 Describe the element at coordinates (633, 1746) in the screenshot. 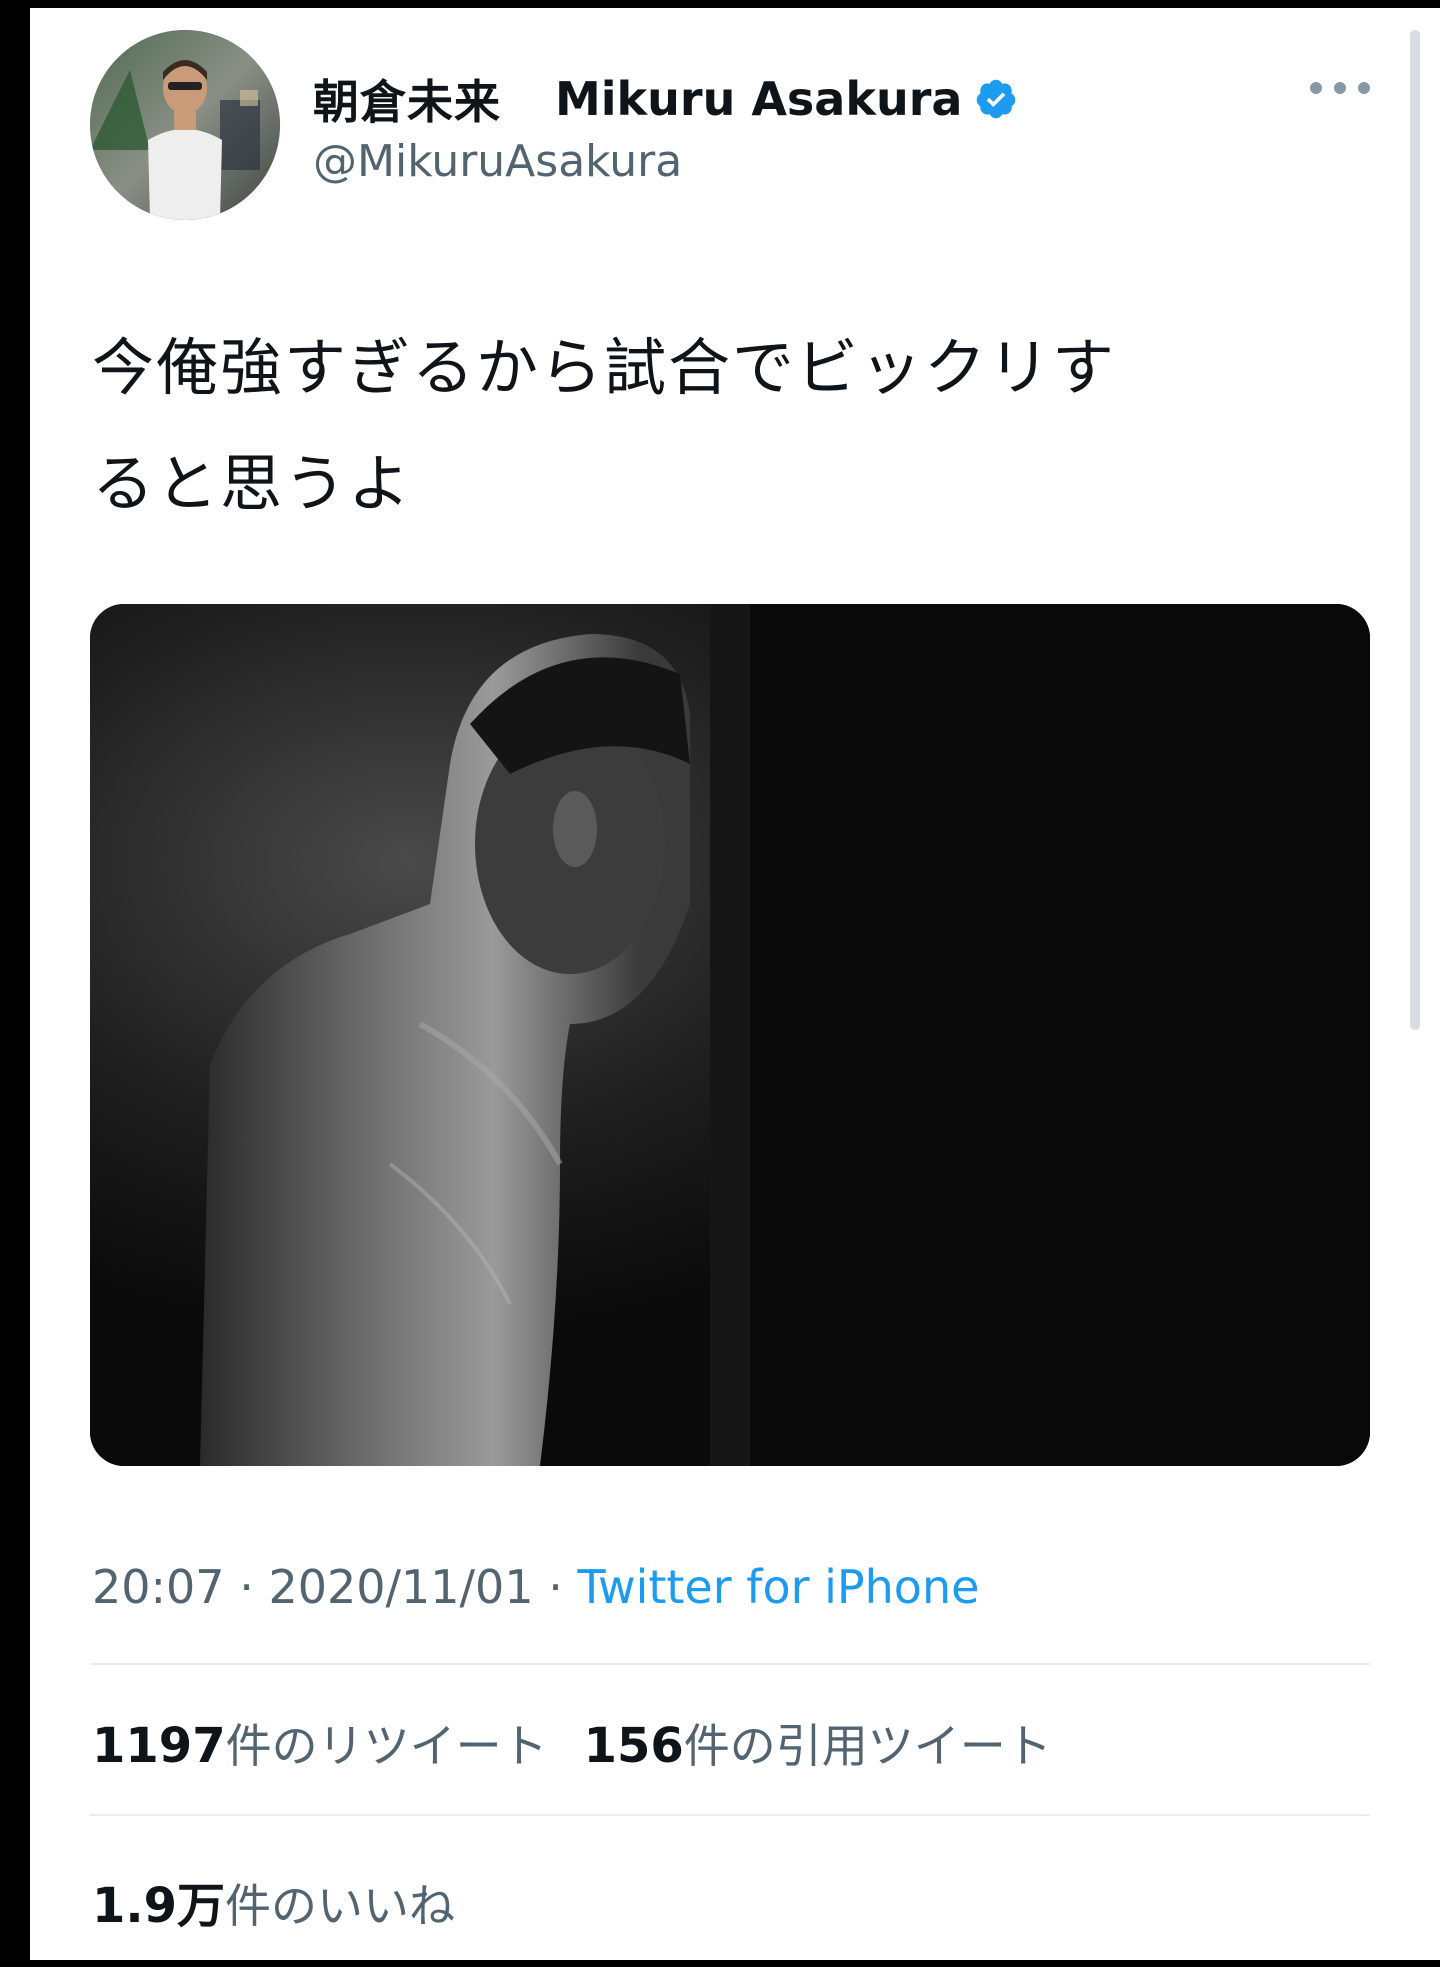

I see `quotes-count: 156` at that location.